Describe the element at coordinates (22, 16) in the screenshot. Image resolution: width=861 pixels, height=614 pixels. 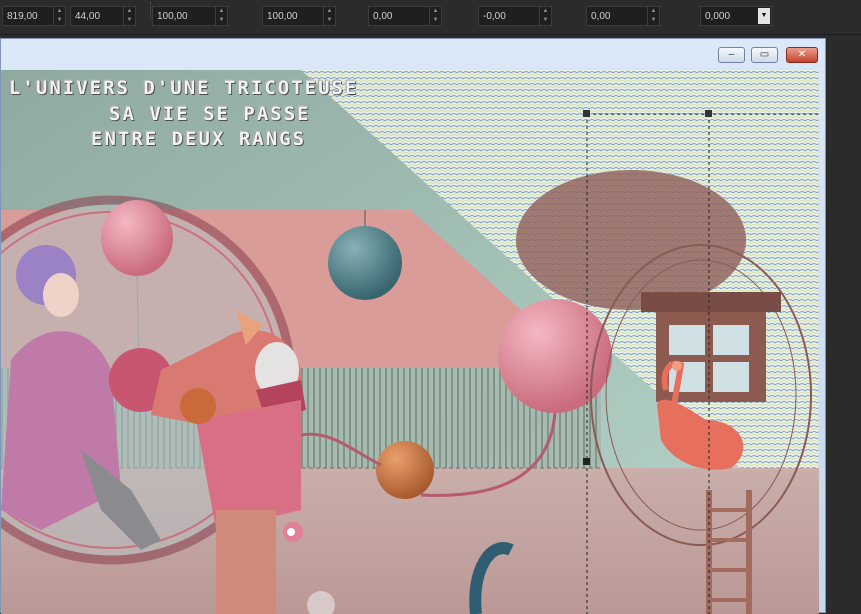
I see `position-x-value: 819,00` at that location.